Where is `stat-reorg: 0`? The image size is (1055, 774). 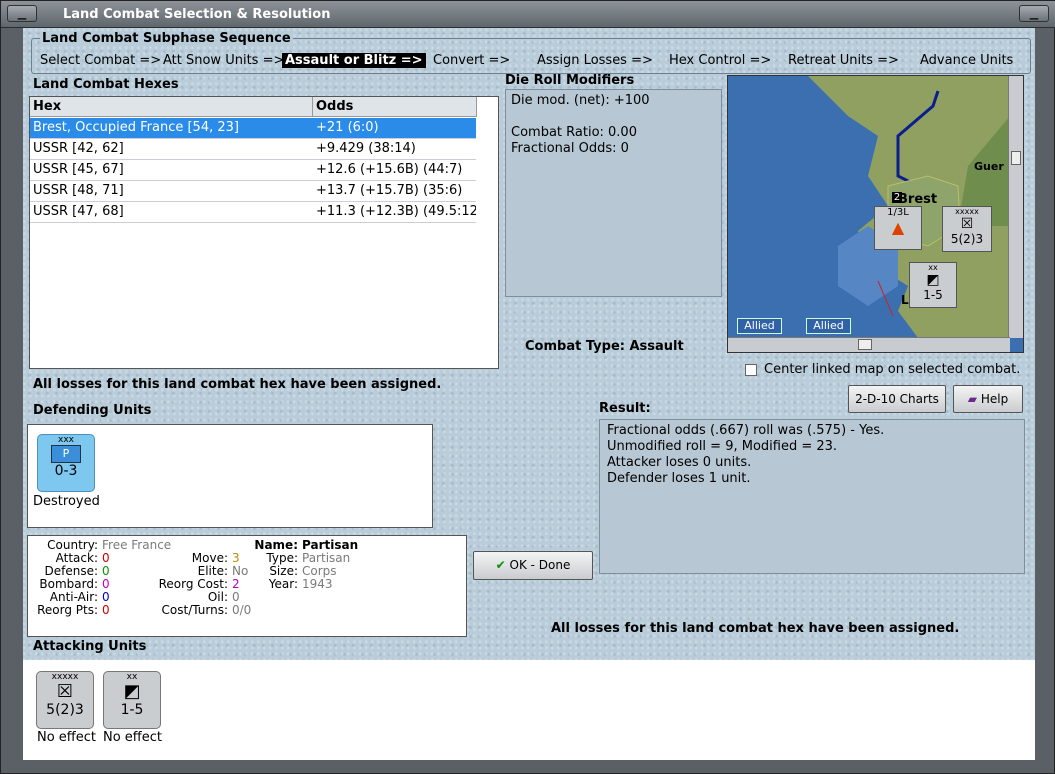
stat-reorg: 0 is located at coordinates (106, 610).